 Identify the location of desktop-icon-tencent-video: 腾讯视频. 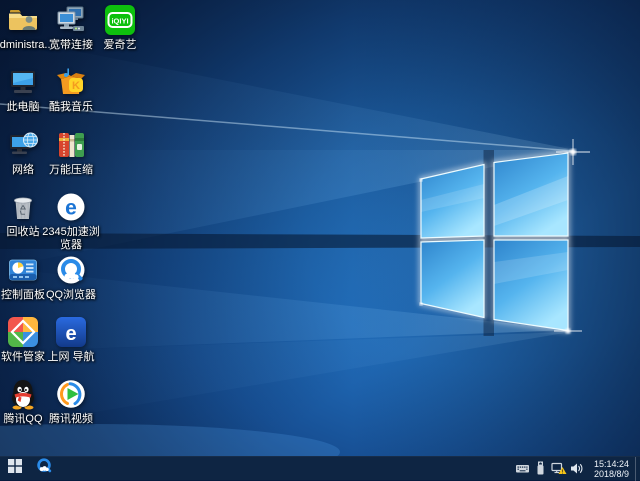
(71, 402).